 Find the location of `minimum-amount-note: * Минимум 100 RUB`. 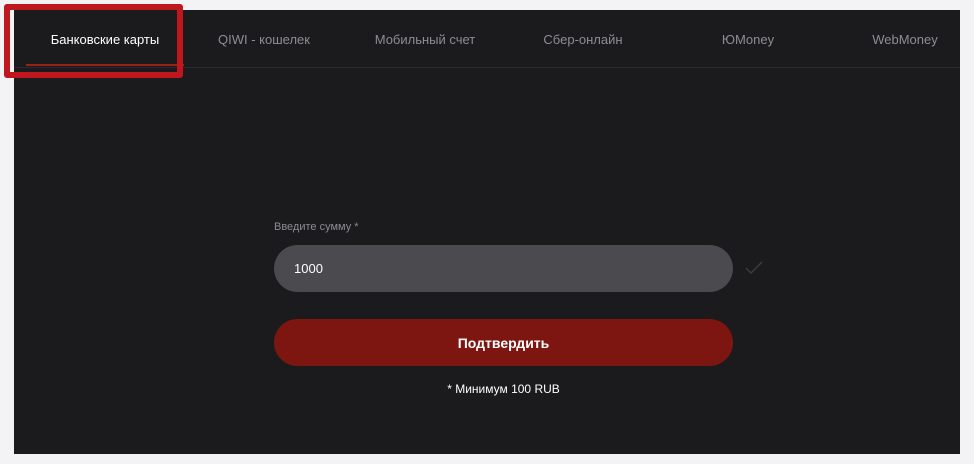

minimum-amount-note: * Минимум 100 RUB is located at coordinates (503, 389).